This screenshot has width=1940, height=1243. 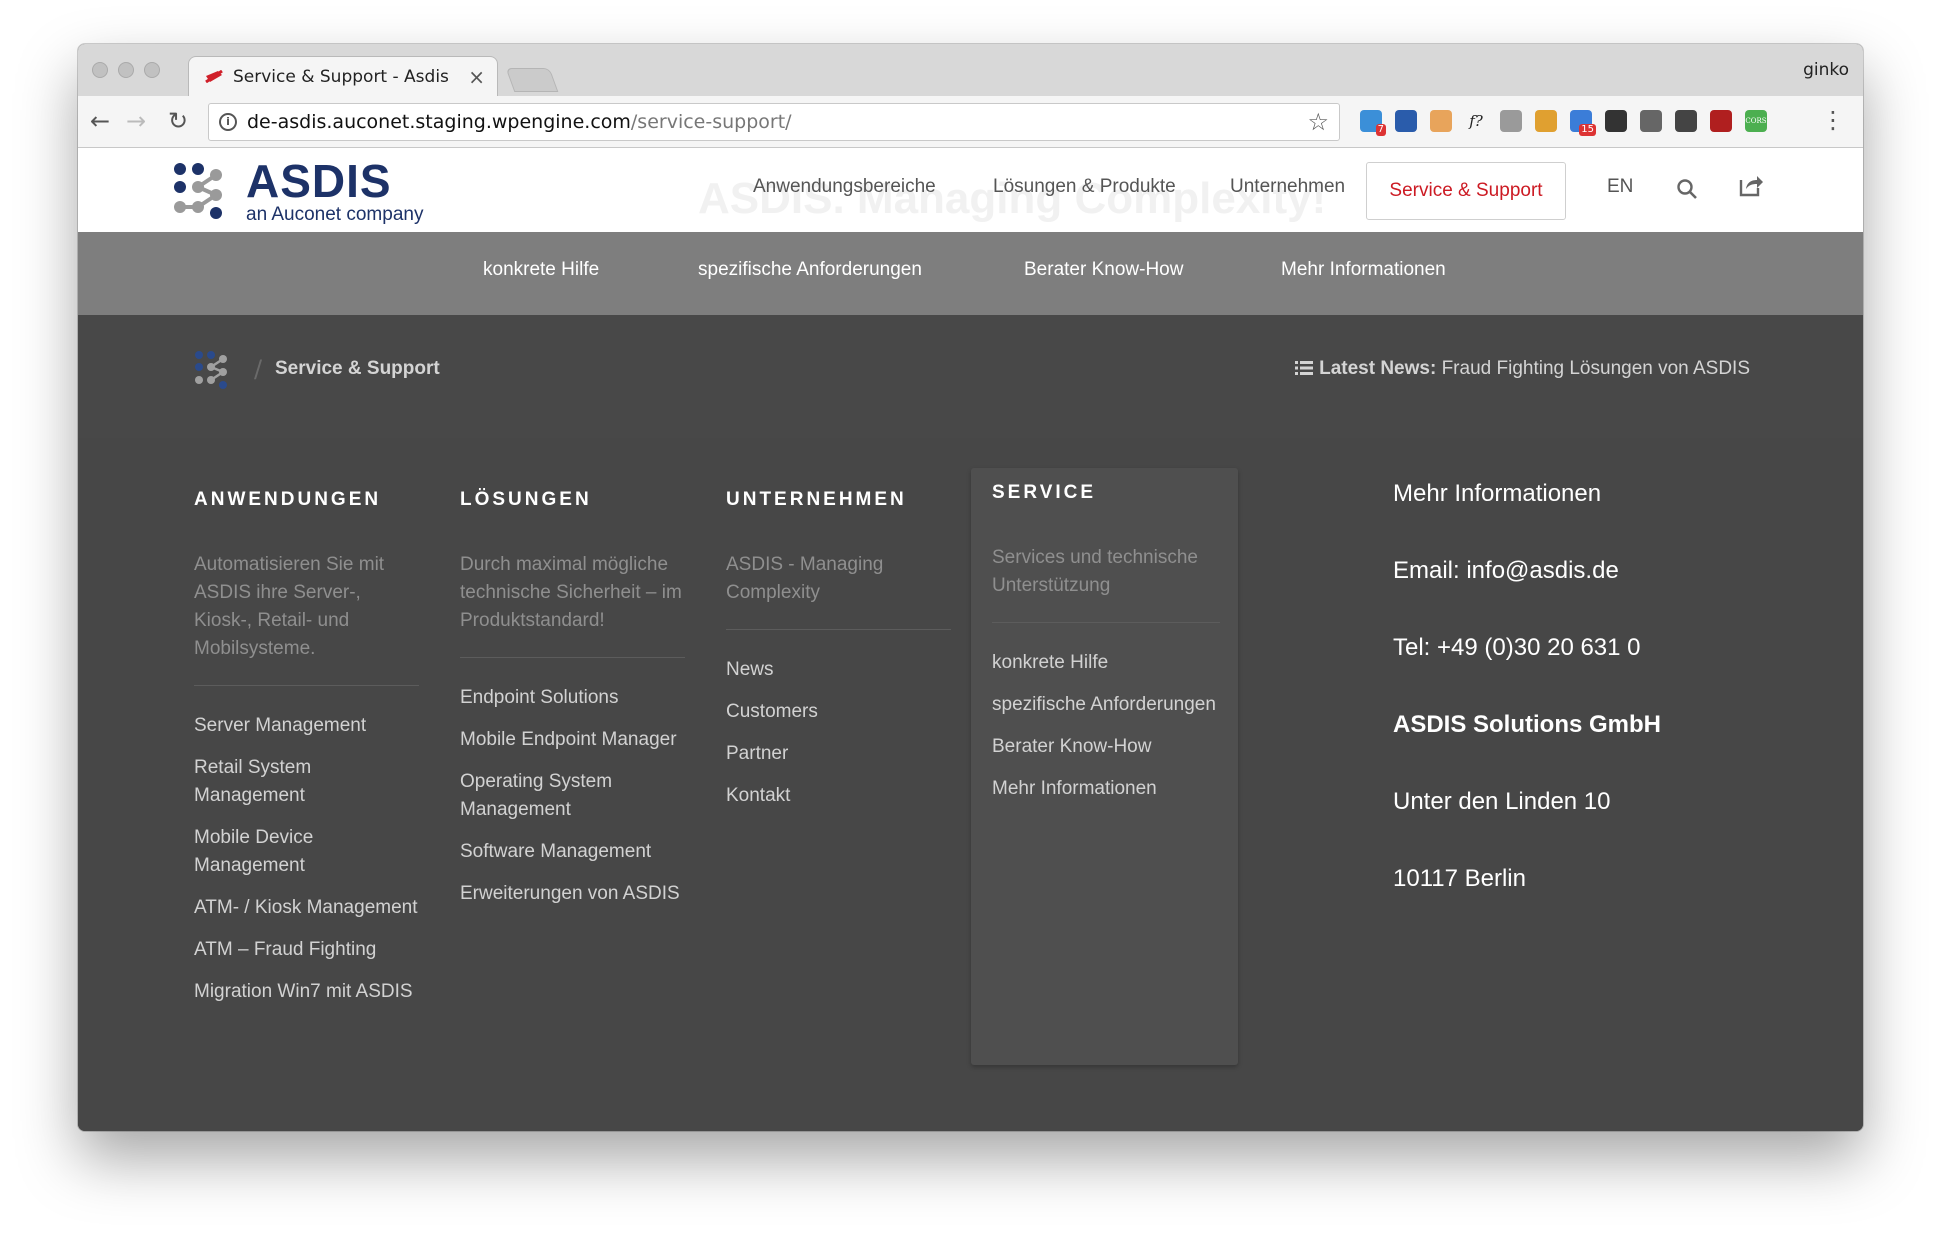 What do you see at coordinates (970, 70) in the screenshot?
I see `tab-strip: Service & Support - Asdis × ginko` at bounding box center [970, 70].